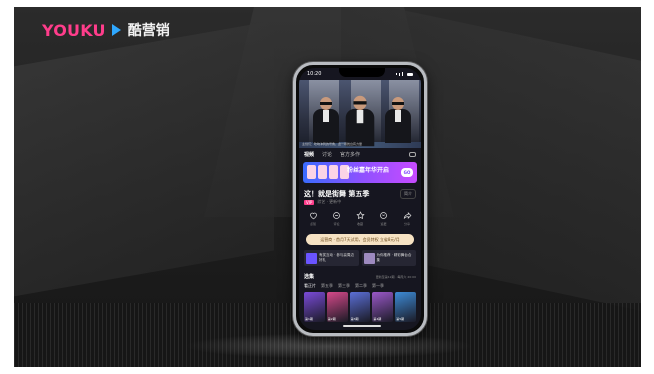 Image resolution: width=654 pixels, height=374 pixels. I want to click on star-icon, so click(360, 215).